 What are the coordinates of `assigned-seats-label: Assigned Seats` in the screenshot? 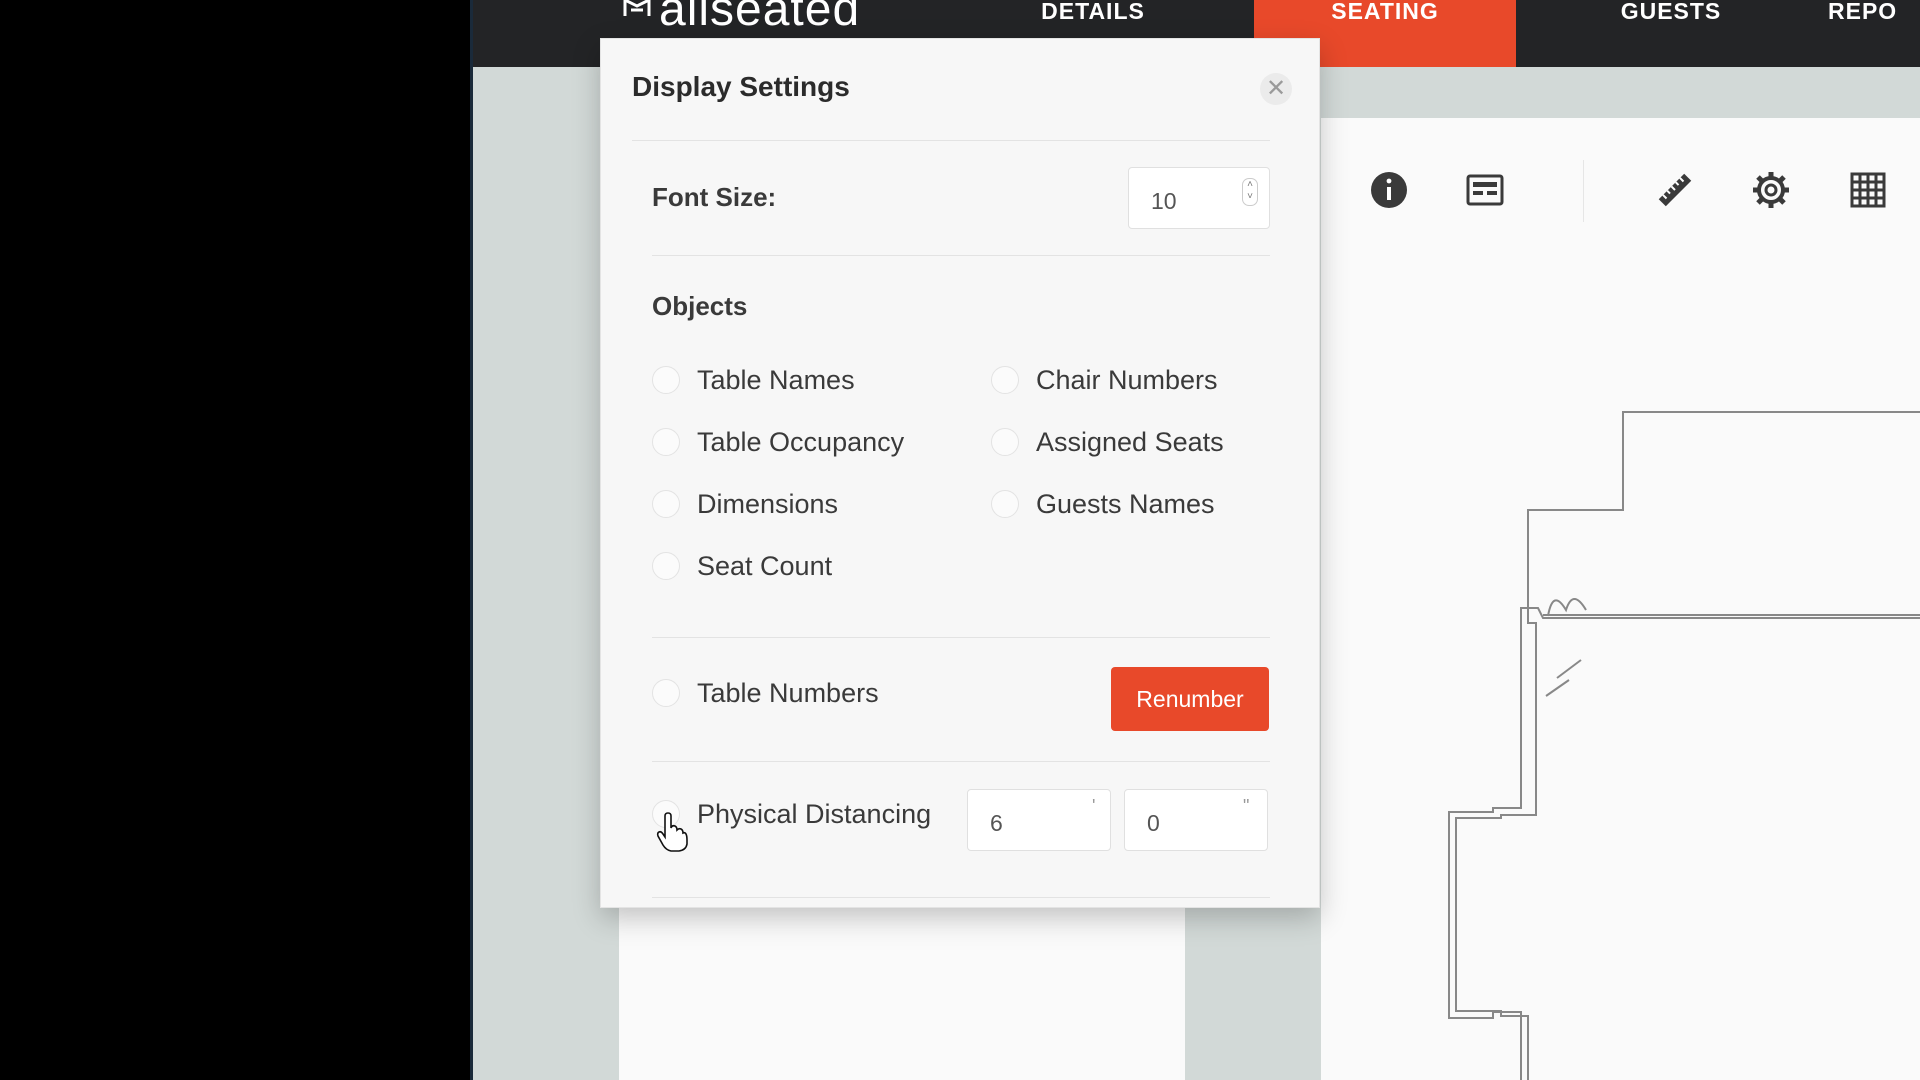 It's located at (1130, 442).